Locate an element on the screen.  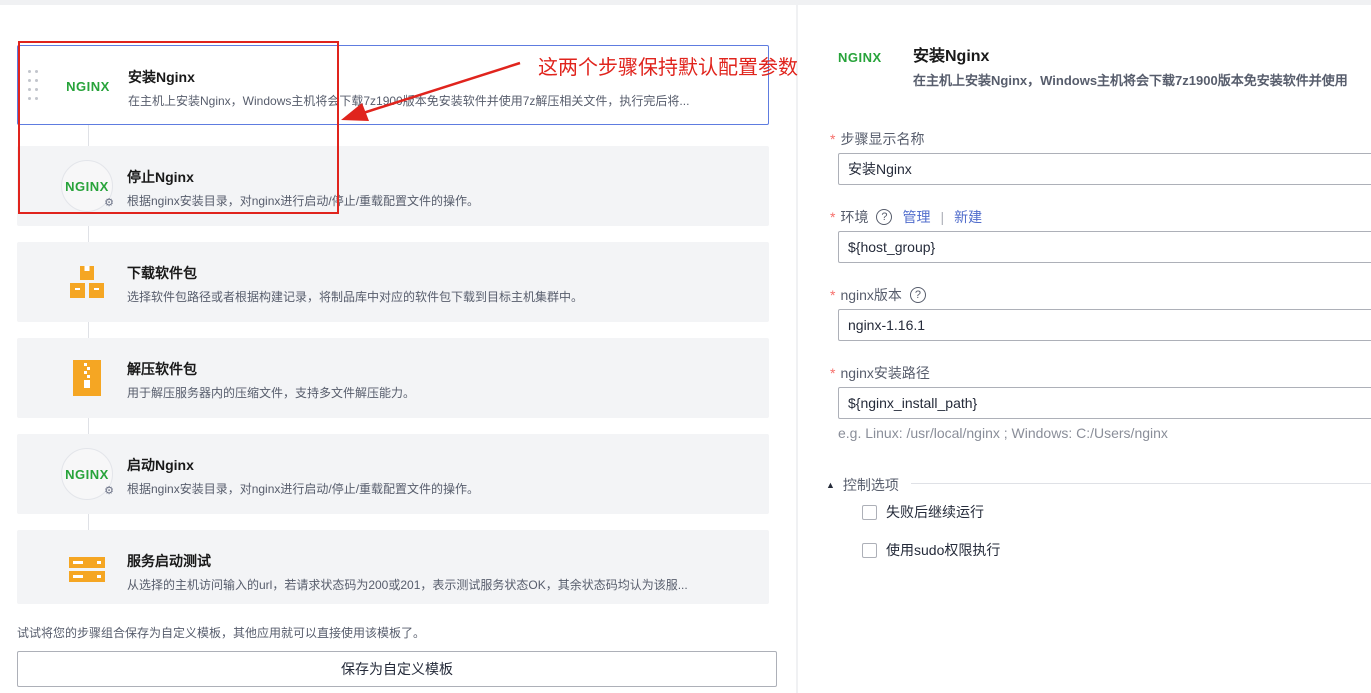
install-path-input: ${nginx_install_path} is located at coordinates (1104, 403).